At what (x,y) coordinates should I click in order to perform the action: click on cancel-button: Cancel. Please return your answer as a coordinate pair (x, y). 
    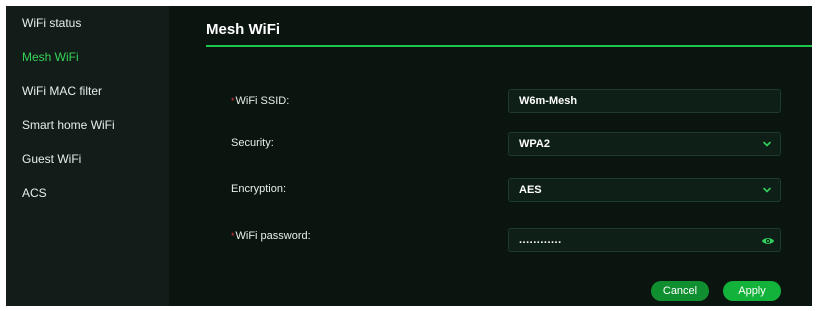
    Looking at the image, I should click on (680, 291).